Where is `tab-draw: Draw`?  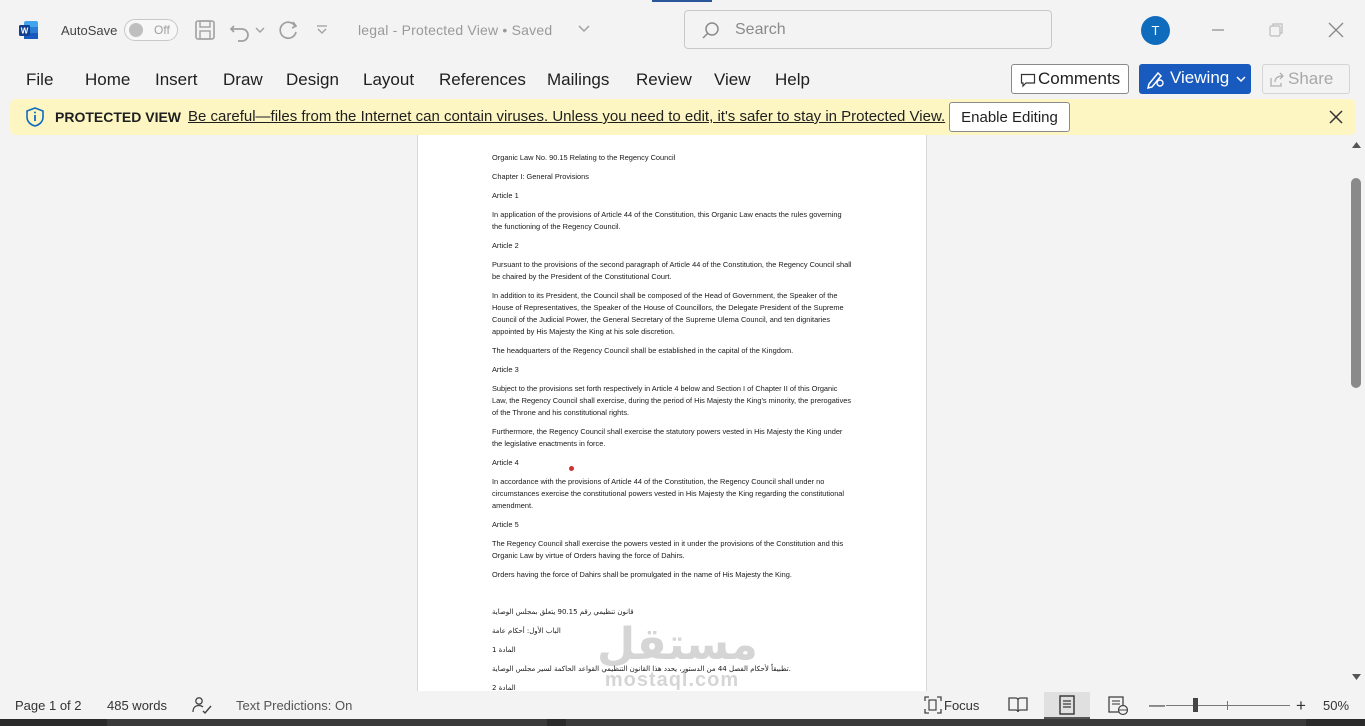 tab-draw: Draw is located at coordinates (243, 80).